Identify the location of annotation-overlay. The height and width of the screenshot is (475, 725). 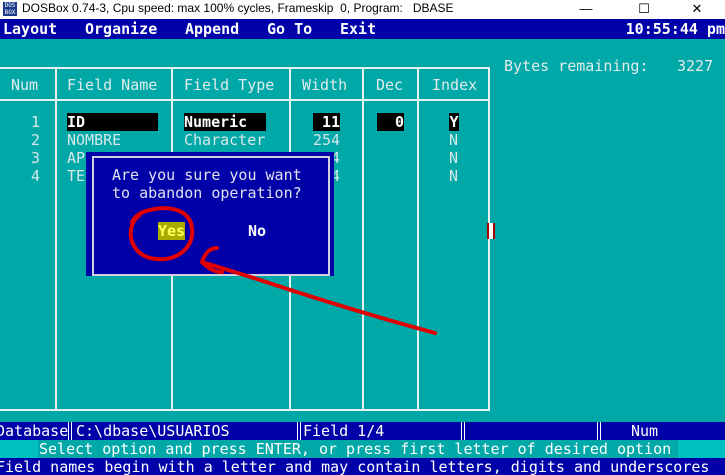
(282, 270).